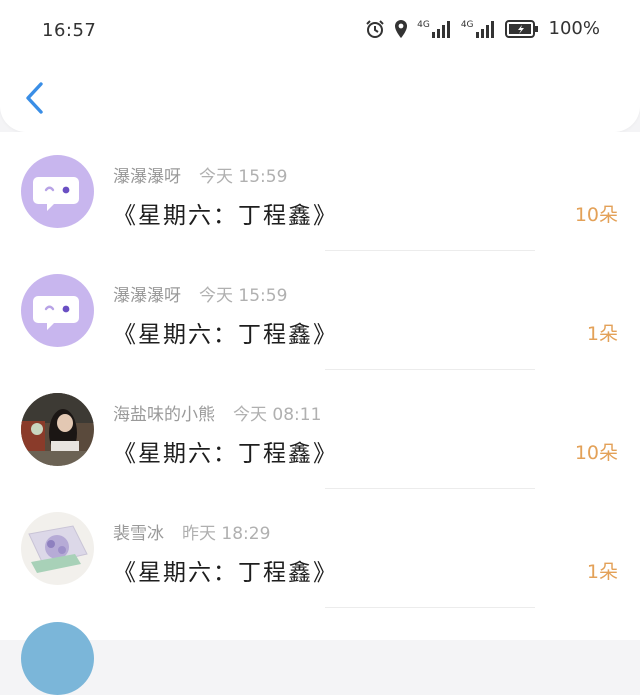 This screenshot has width=640, height=695. Describe the element at coordinates (401, 29) in the screenshot. I see `location-icon` at that location.